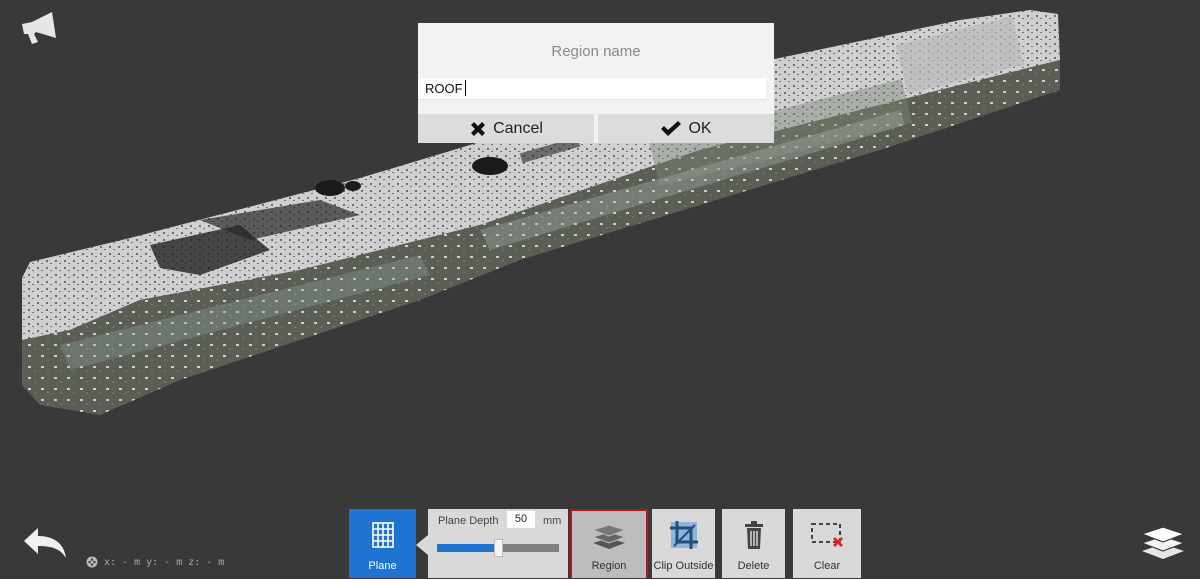 This screenshot has height=579, width=1200. Describe the element at coordinates (521, 519) in the screenshot. I see `plane-depth-input: 50` at that location.